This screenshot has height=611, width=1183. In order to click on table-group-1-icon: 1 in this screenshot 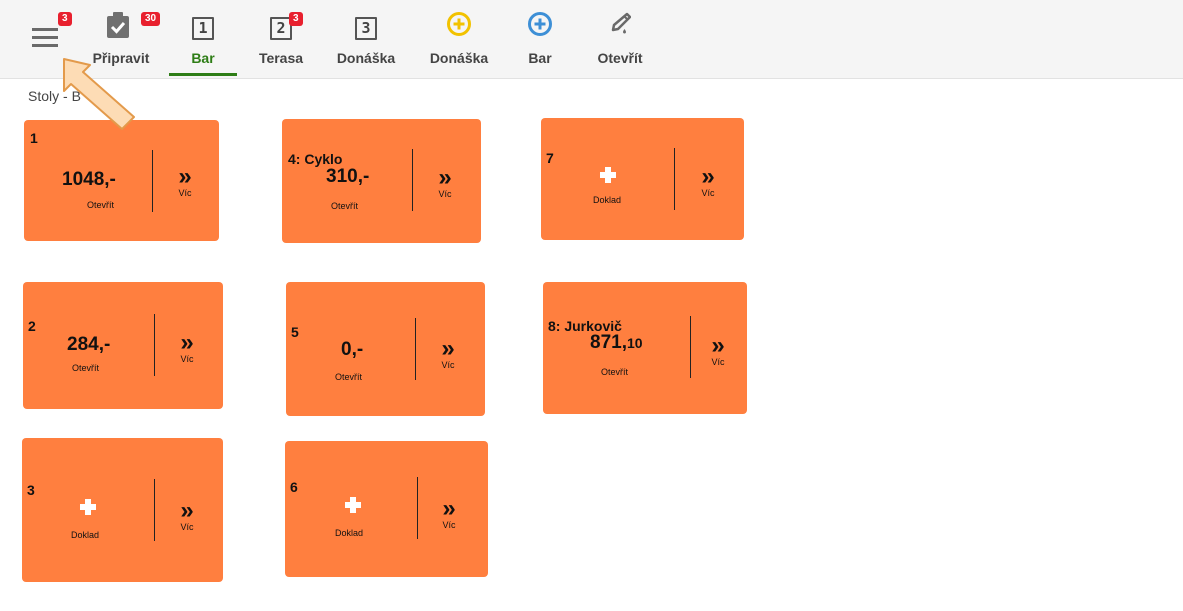, I will do `click(203, 28)`.